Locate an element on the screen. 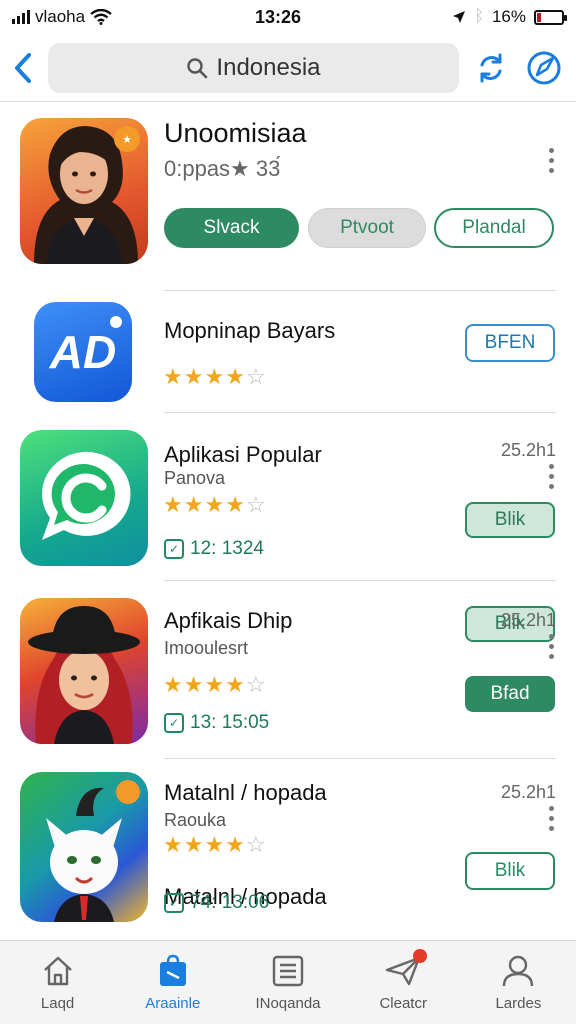 The width and height of the screenshot is (576, 1024). refresh-button is located at coordinates (490, 68).